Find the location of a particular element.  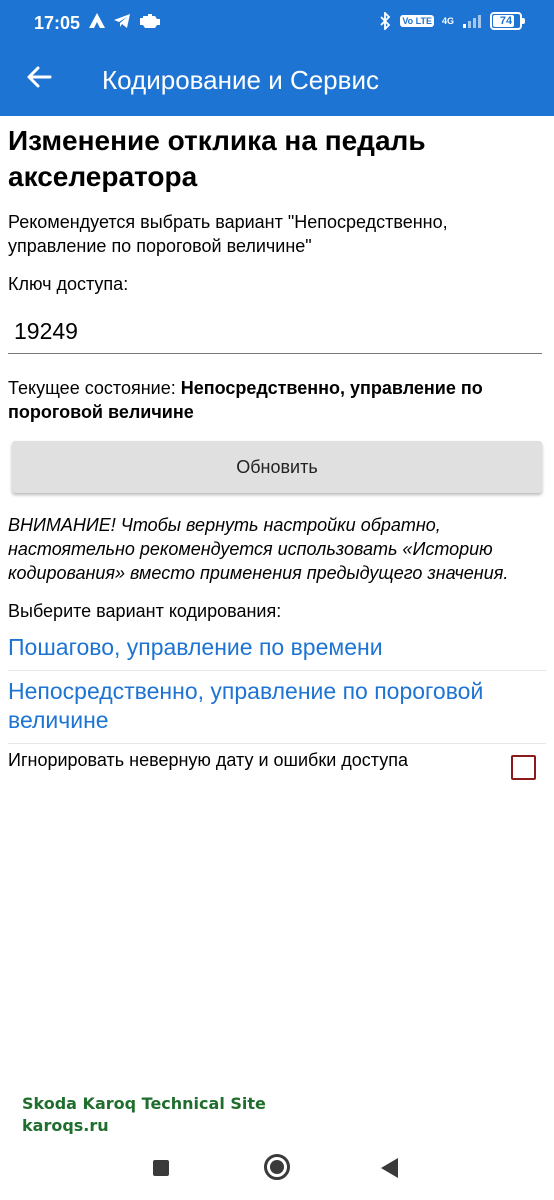

battery-level: 74 is located at coordinates (506, 21).